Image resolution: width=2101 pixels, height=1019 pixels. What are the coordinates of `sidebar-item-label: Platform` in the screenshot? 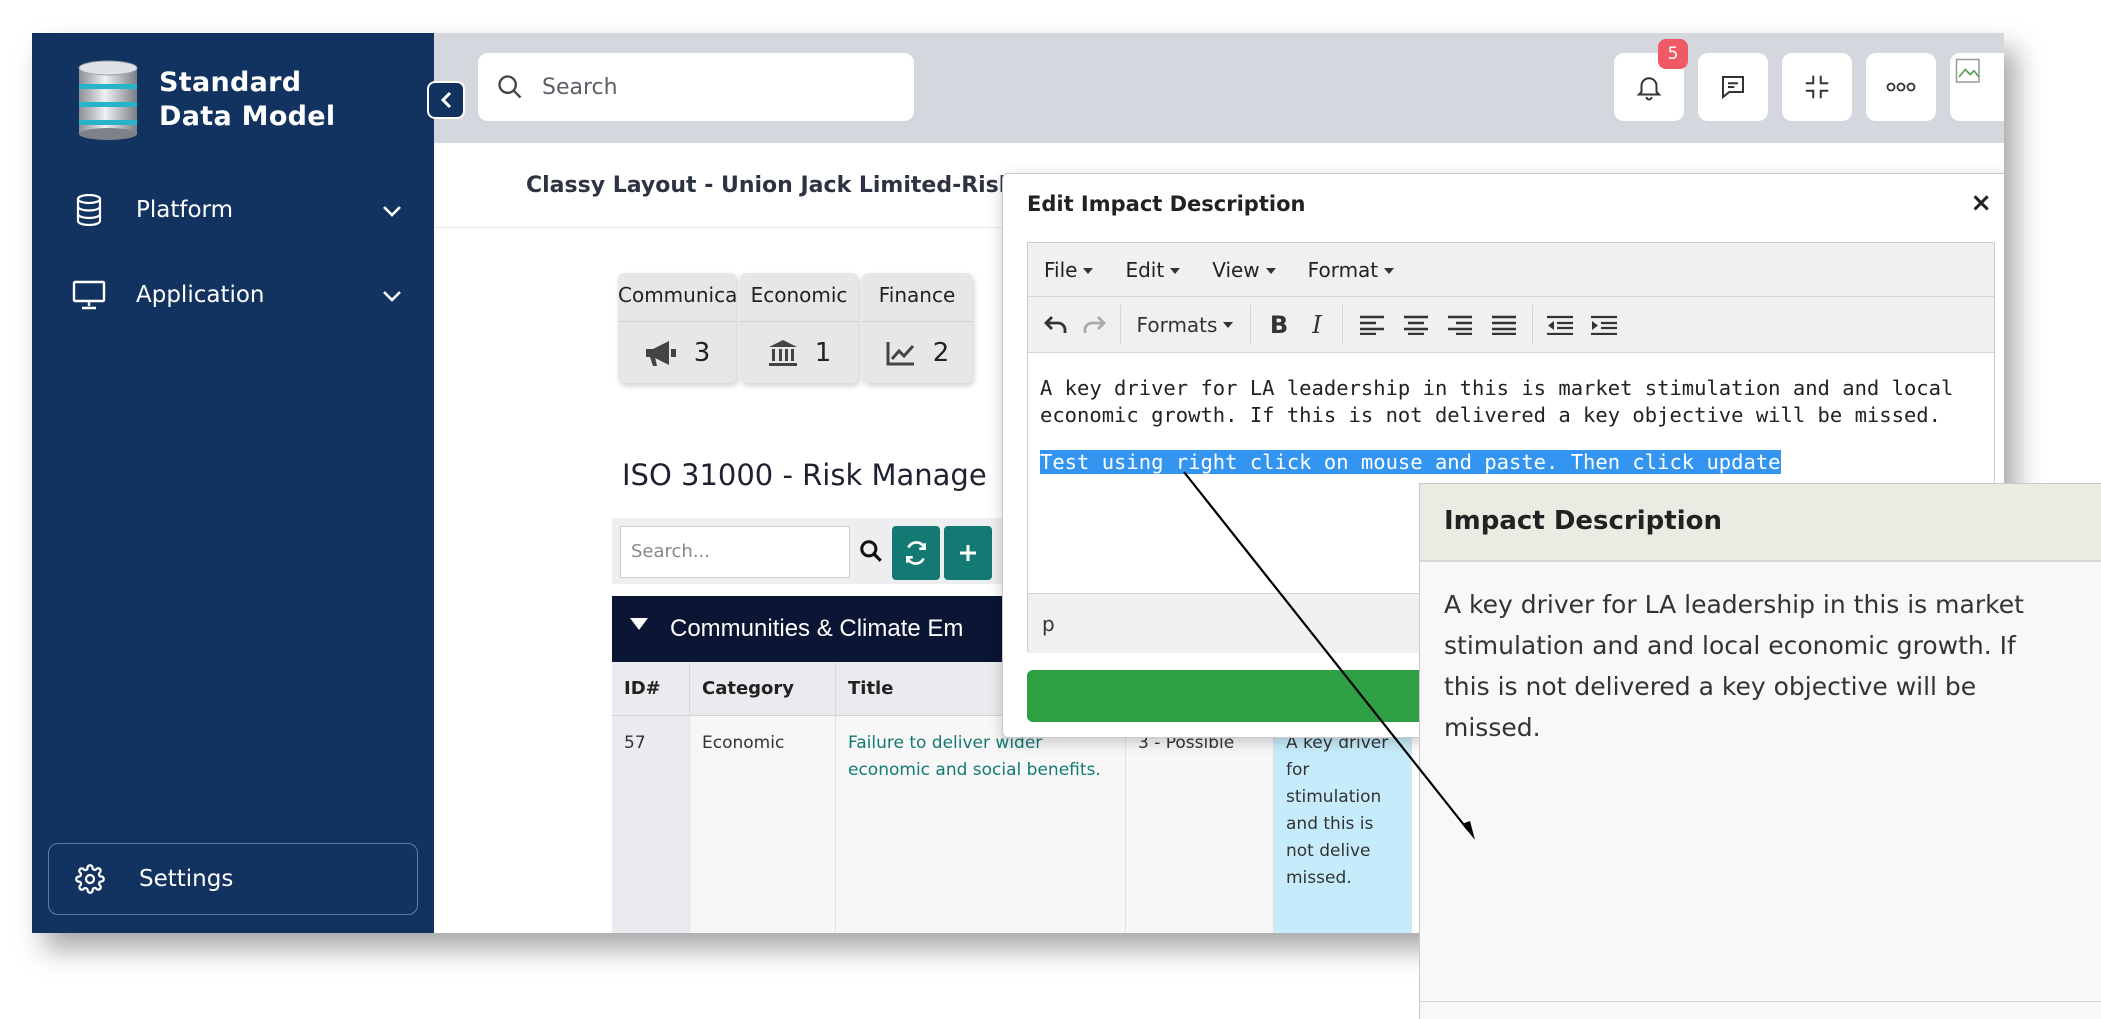 It's located at (184, 210).